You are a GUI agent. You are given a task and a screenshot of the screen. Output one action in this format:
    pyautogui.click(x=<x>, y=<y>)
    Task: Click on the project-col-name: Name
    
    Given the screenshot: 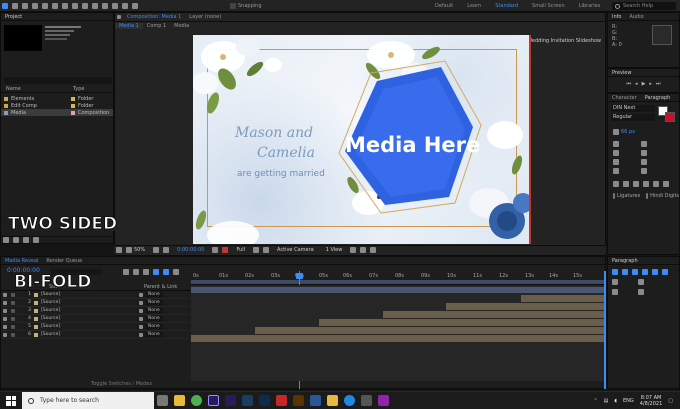 What is the action you would take?
    pyautogui.click(x=37, y=89)
    